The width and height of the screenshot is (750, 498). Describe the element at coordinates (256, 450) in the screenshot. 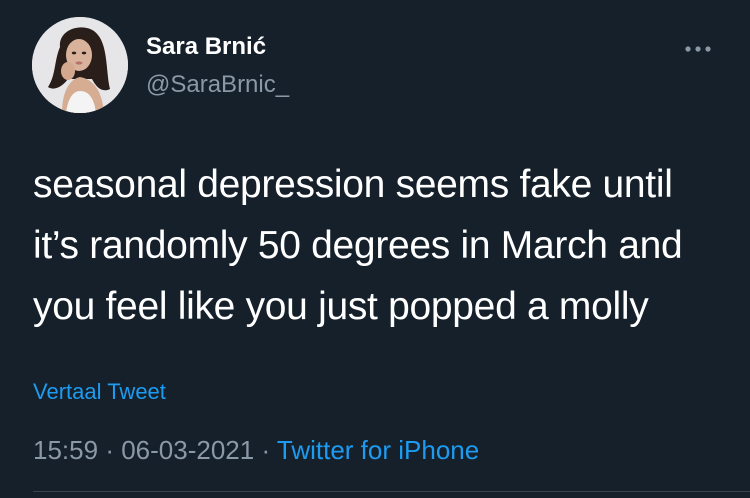

I see `tweet-meta: 15:59 · 06-03-2021 · Twitter for iPhone` at that location.